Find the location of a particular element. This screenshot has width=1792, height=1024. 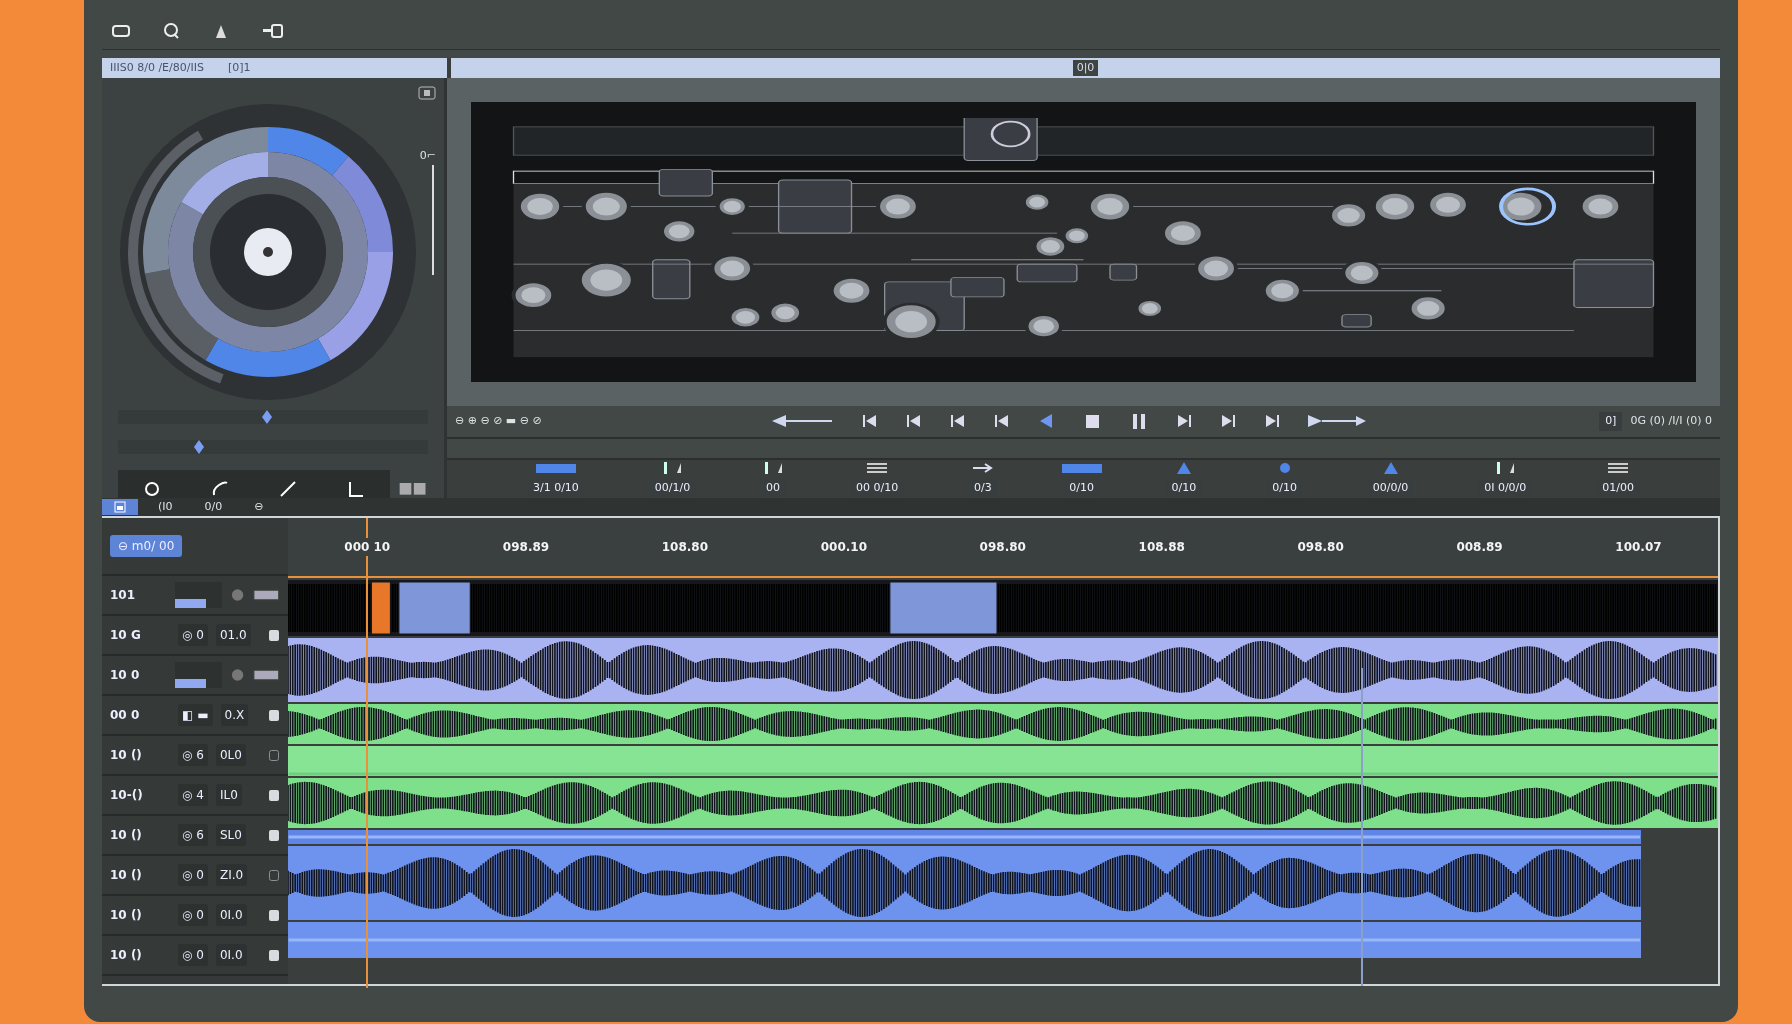

track-name: 10 0 is located at coordinates (125, 675).